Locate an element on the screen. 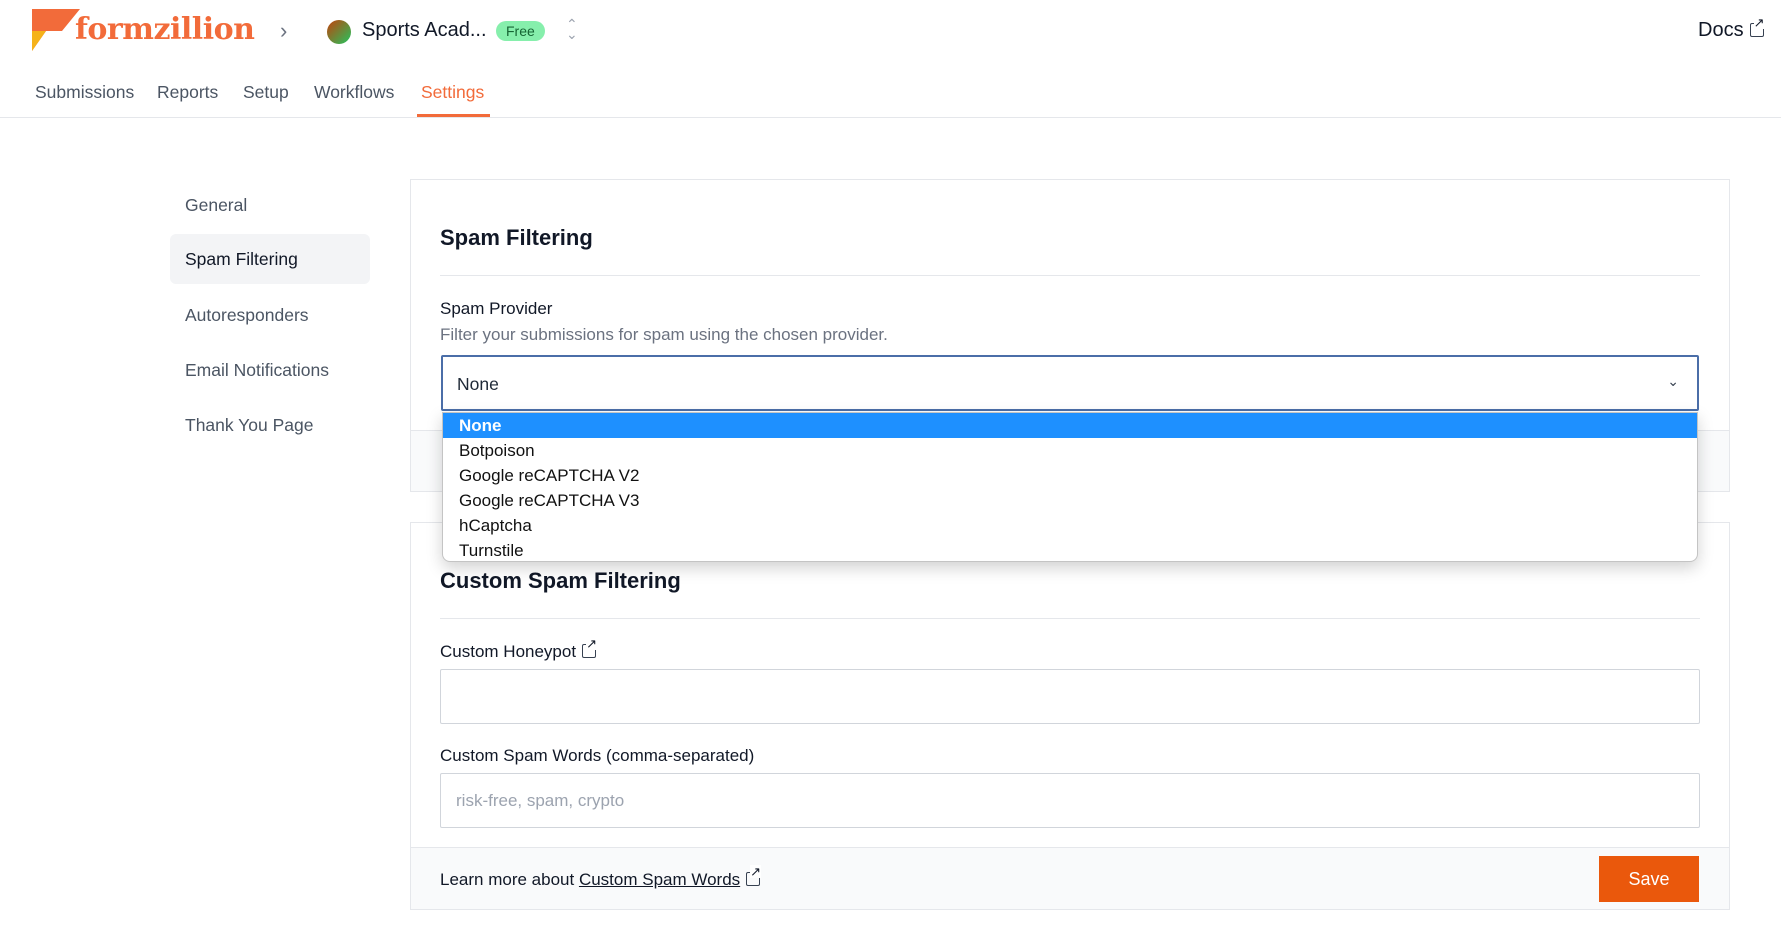  sidebar-item-spam-filtering: Spam Filtering is located at coordinates (270, 259).